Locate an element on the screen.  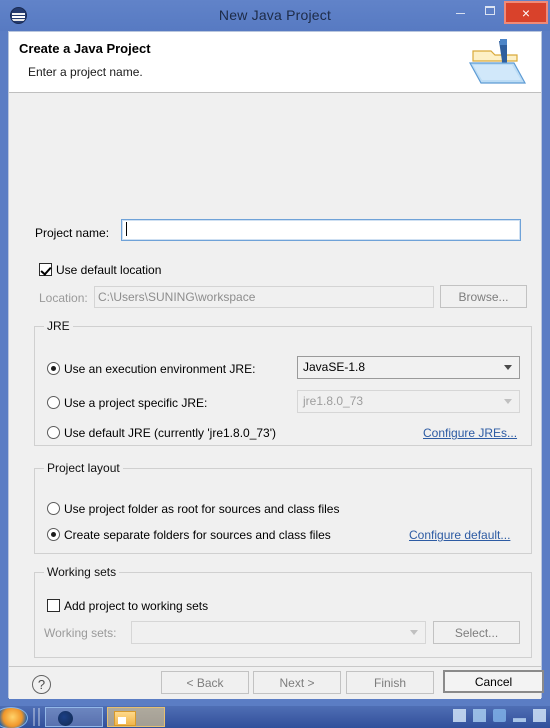
system-tray is located at coordinates (499, 715).